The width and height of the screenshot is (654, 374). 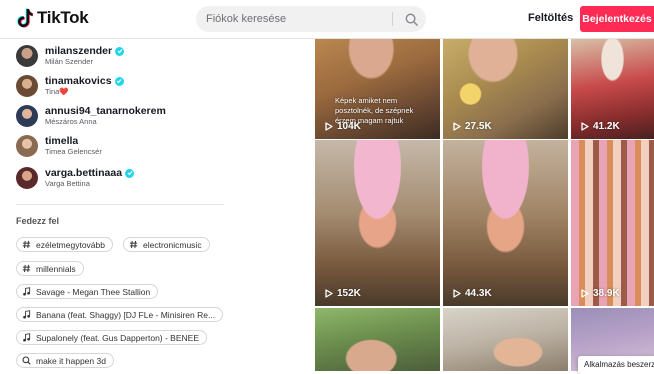 I want to click on chip-label: ezéletmegytovább, so click(x=70, y=244).